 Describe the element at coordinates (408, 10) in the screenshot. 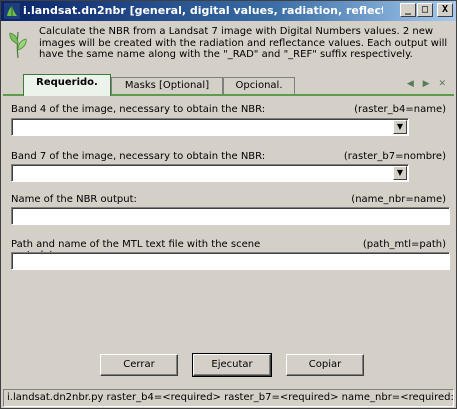

I see `minimize-button: _` at that location.